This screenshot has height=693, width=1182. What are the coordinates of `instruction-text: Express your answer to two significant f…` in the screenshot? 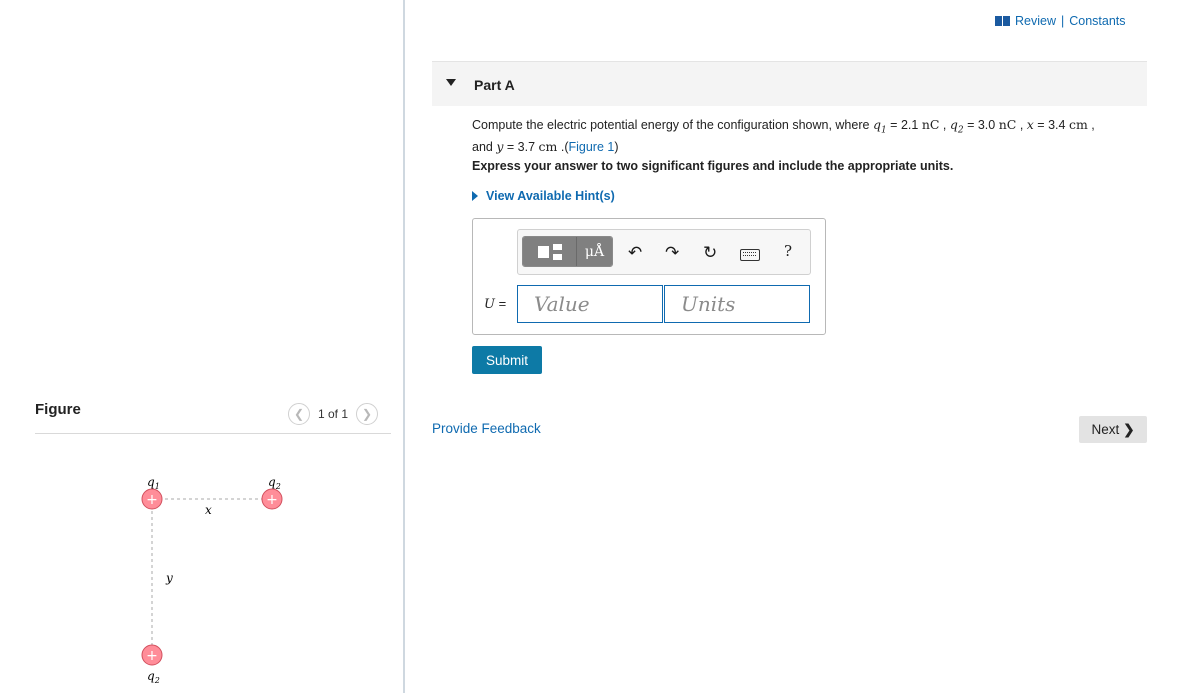 It's located at (713, 166).